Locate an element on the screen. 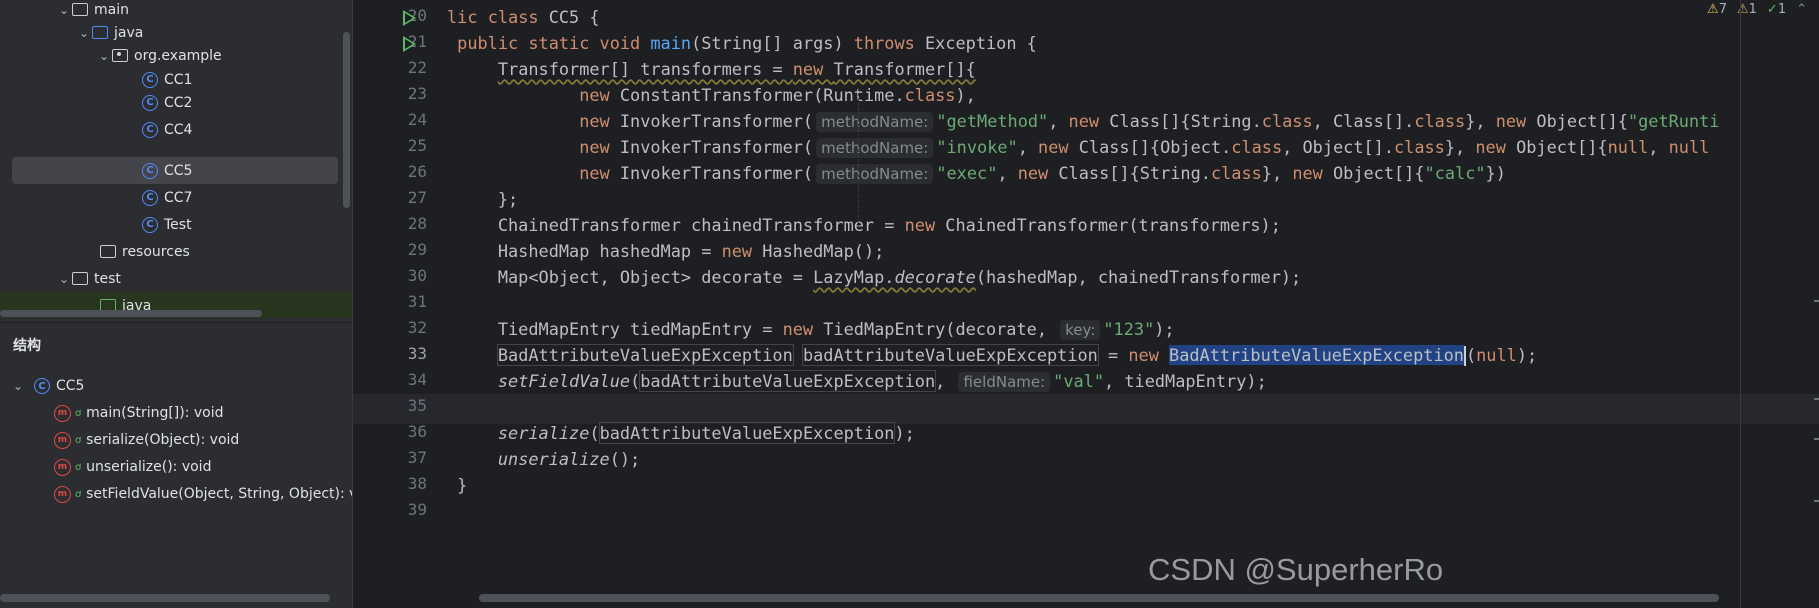  parameter-hint: methodName: is located at coordinates (875, 174).